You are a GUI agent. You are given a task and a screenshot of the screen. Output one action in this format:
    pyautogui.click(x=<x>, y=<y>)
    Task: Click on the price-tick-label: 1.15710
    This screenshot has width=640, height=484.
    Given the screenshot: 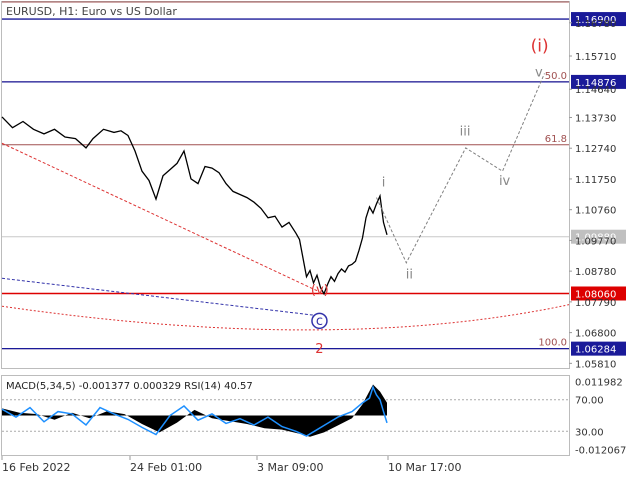 What is the action you would take?
    pyautogui.click(x=595, y=57)
    